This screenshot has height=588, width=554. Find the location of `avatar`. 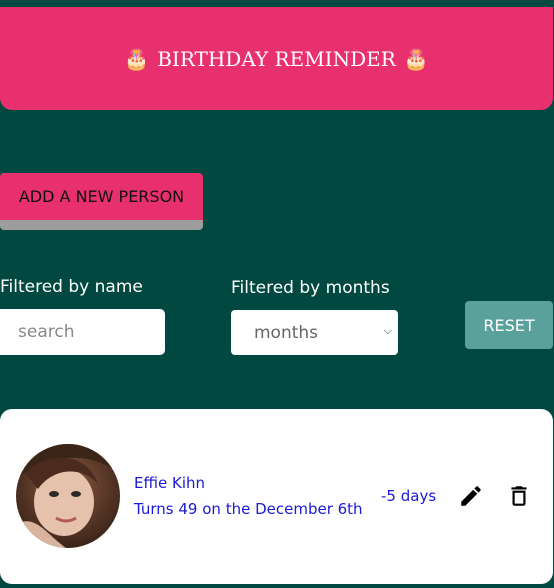

avatar is located at coordinates (68, 496).